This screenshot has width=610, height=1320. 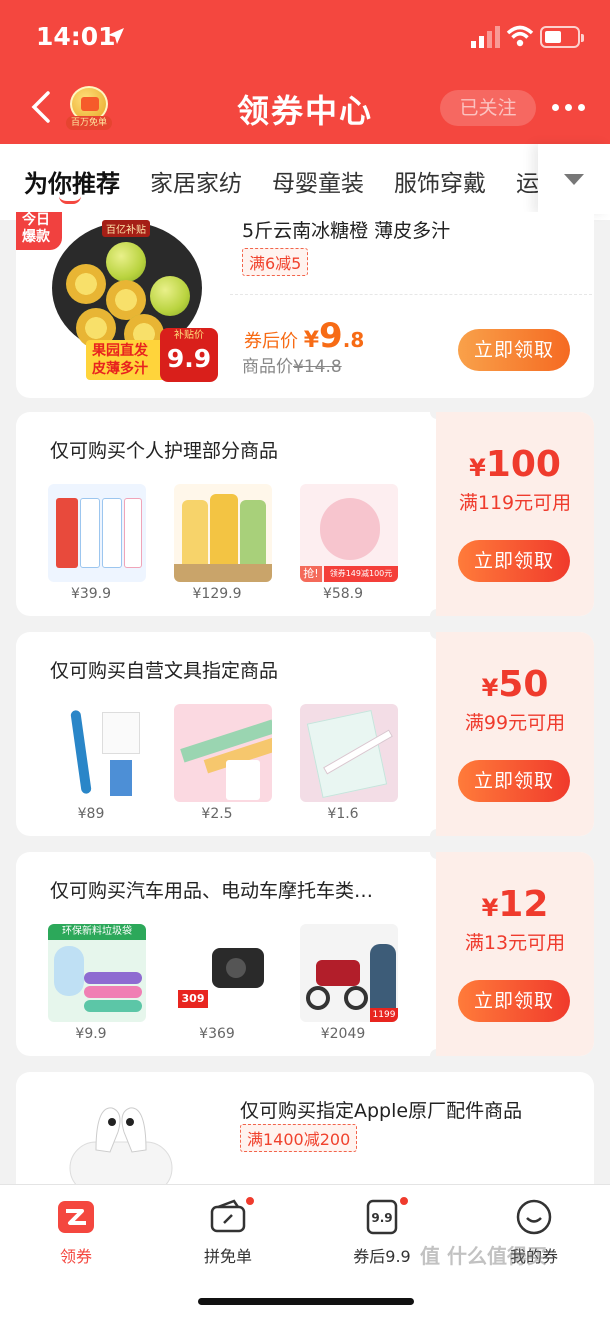 I want to click on coupon-amount: ¥12, so click(x=515, y=904).